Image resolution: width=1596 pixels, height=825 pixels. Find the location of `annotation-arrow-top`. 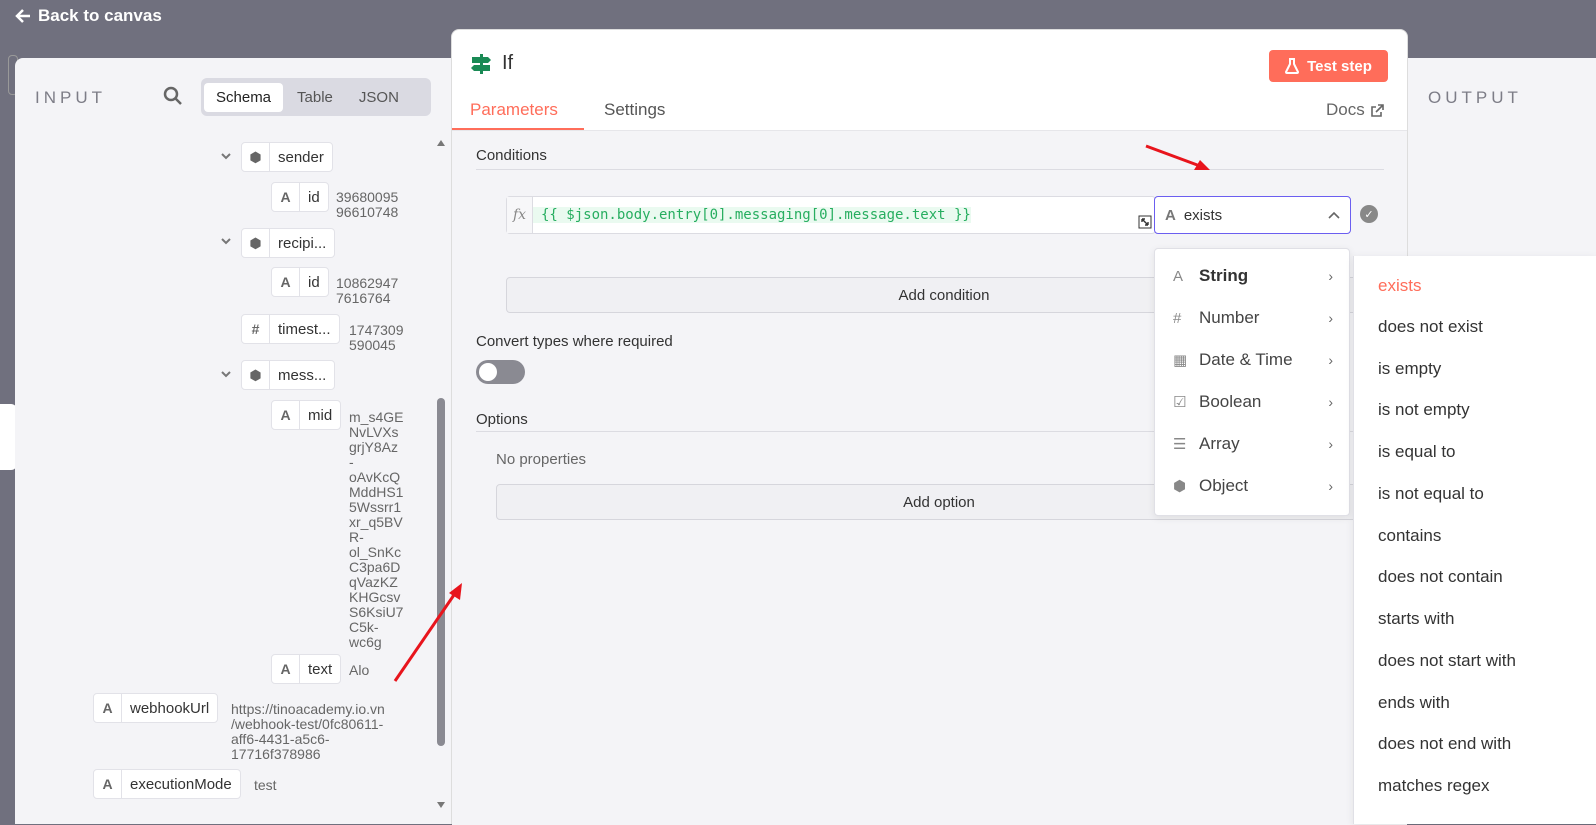

annotation-arrow-top is located at coordinates (1173, 156).